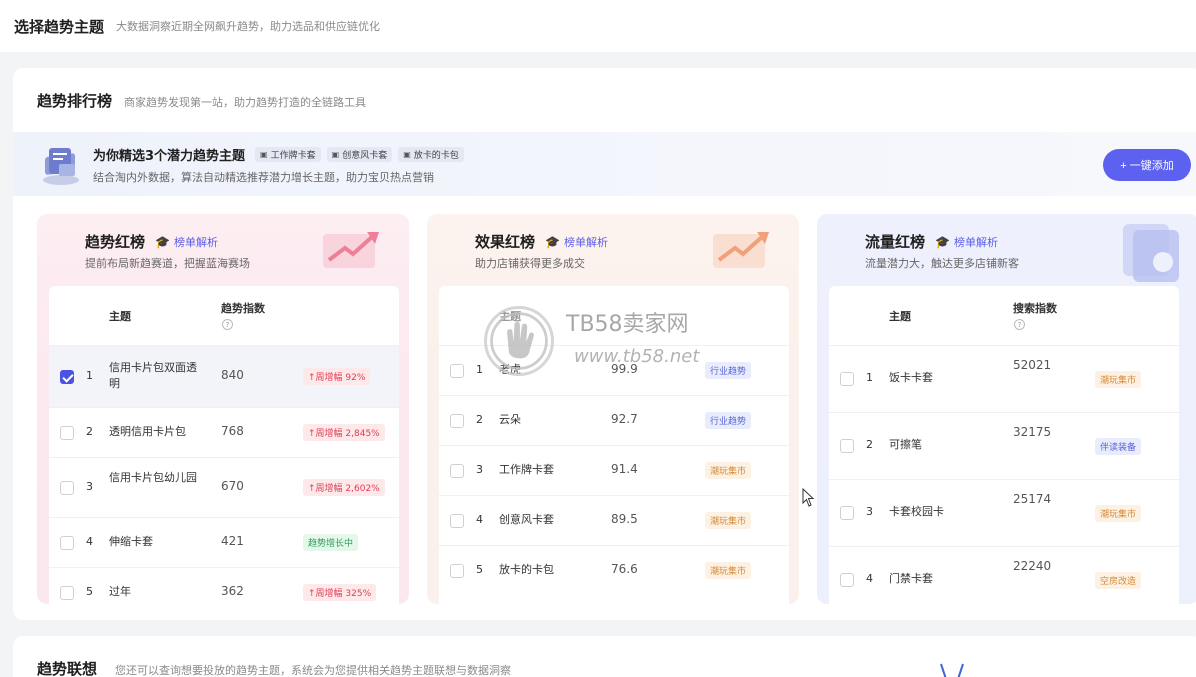 The image size is (1196, 677). What do you see at coordinates (1118, 580) in the screenshot?
I see `category-badge: 空房改造` at bounding box center [1118, 580].